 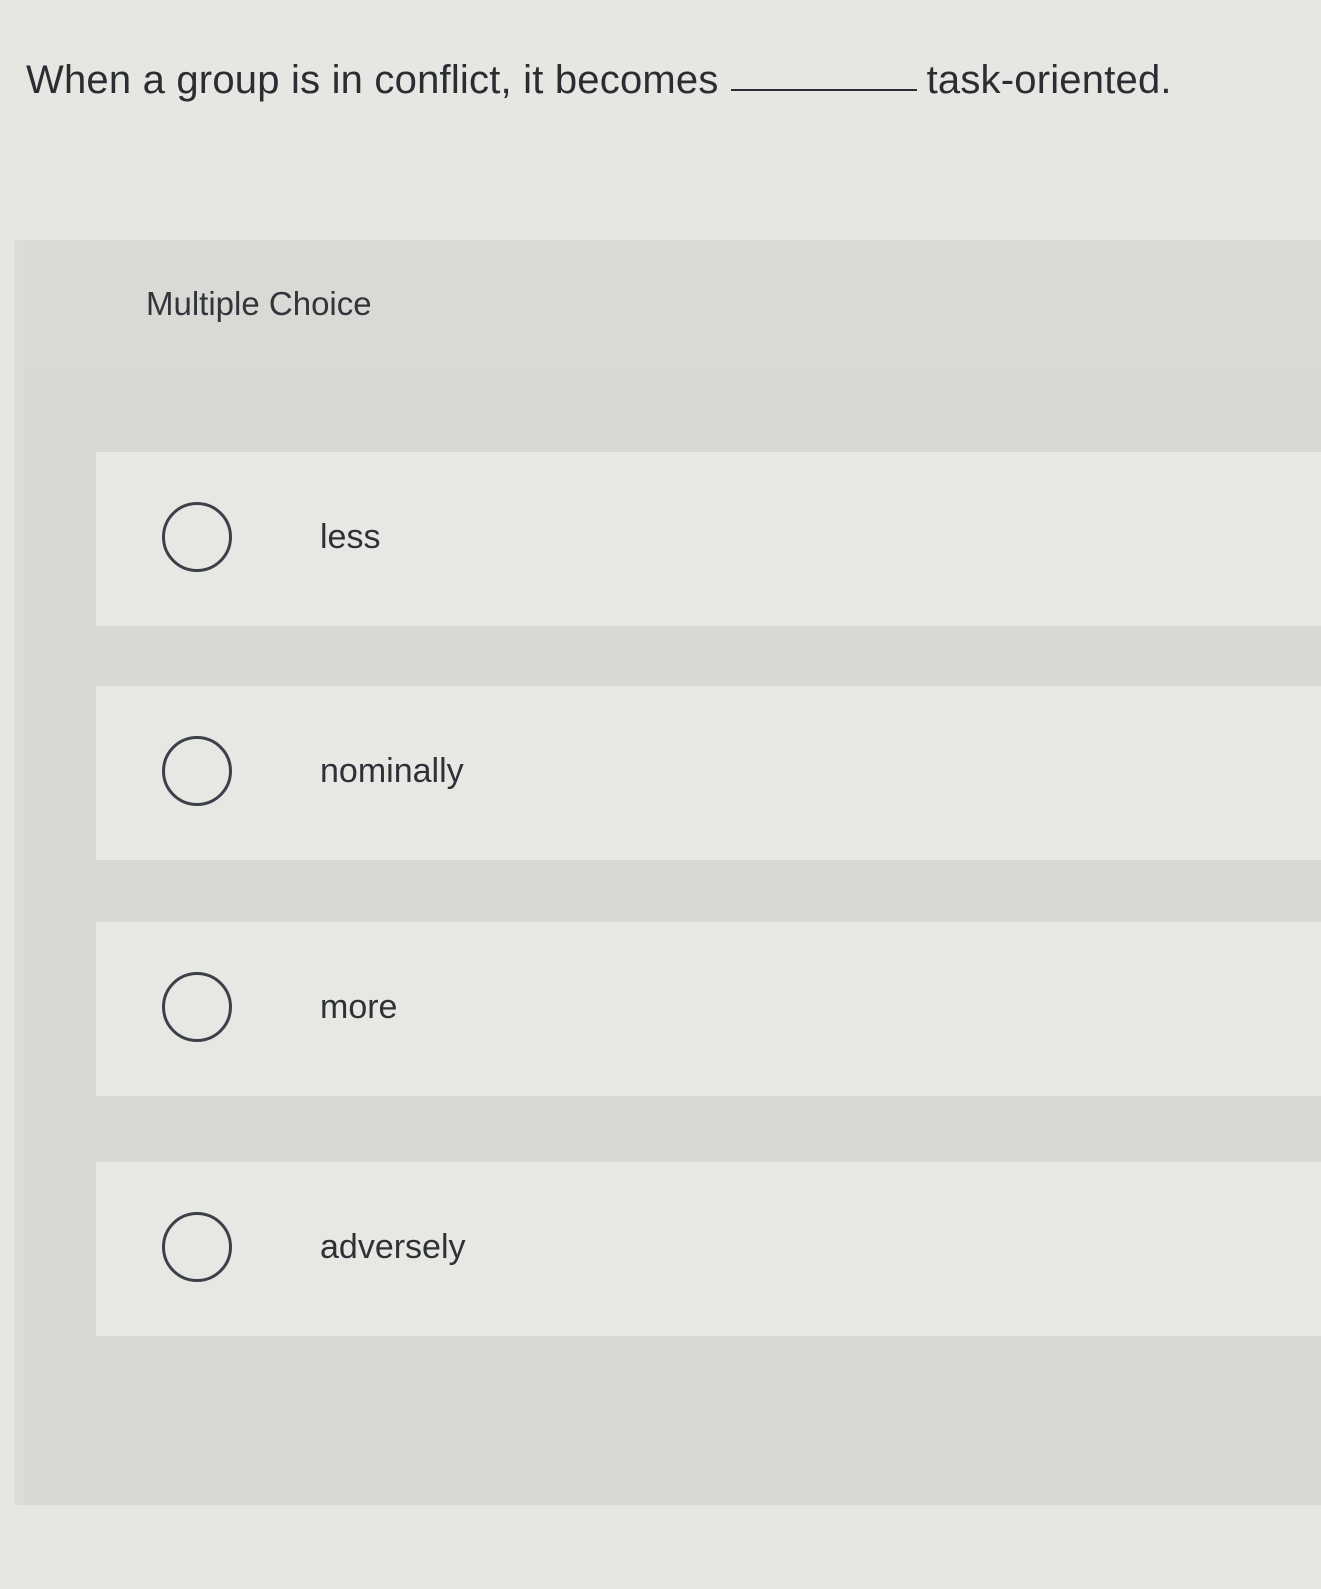 I want to click on option-more: more, so click(x=708, y=1009).